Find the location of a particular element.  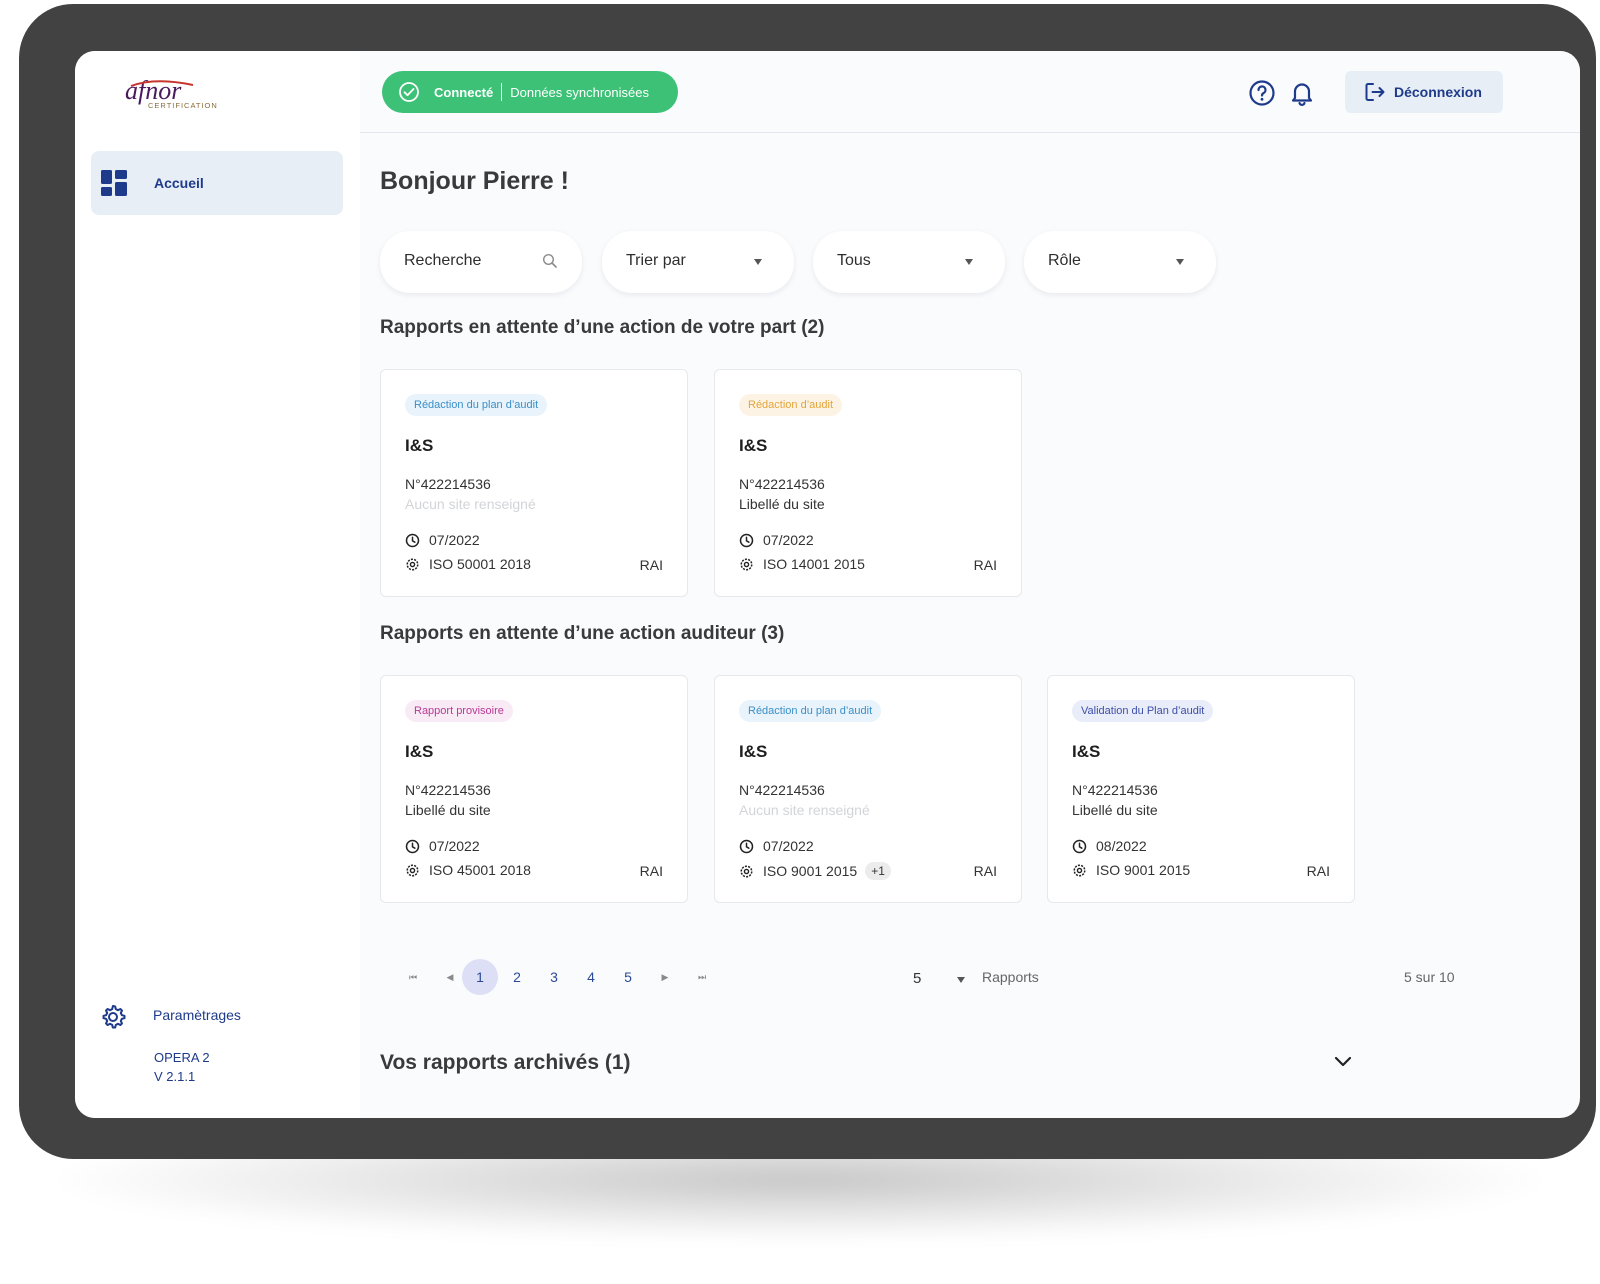

next-page-icon: ▶ is located at coordinates (665, 977).